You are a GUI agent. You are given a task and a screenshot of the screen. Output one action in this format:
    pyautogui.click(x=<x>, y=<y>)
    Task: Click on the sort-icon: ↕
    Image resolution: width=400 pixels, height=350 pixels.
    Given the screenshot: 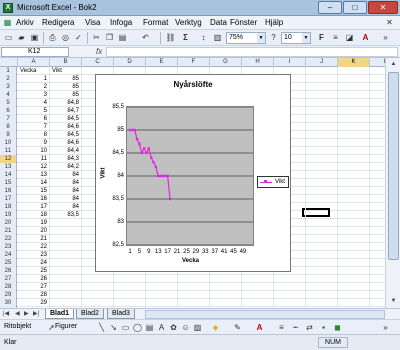 What is the action you would take?
    pyautogui.click(x=203, y=37)
    